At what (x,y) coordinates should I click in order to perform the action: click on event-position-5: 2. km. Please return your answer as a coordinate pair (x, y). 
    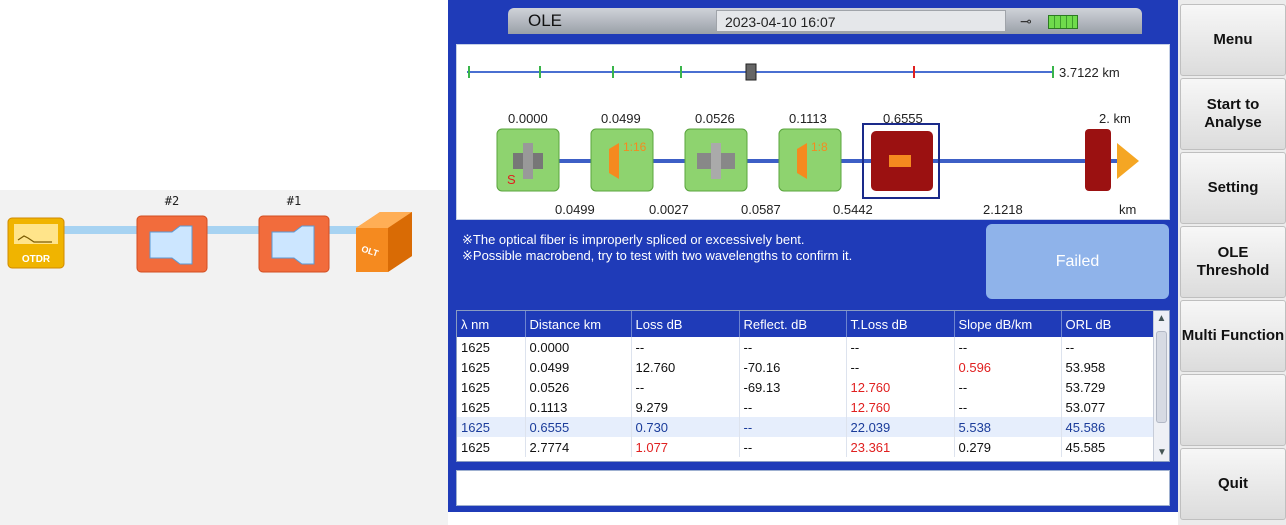
    Looking at the image, I should click on (1115, 118).